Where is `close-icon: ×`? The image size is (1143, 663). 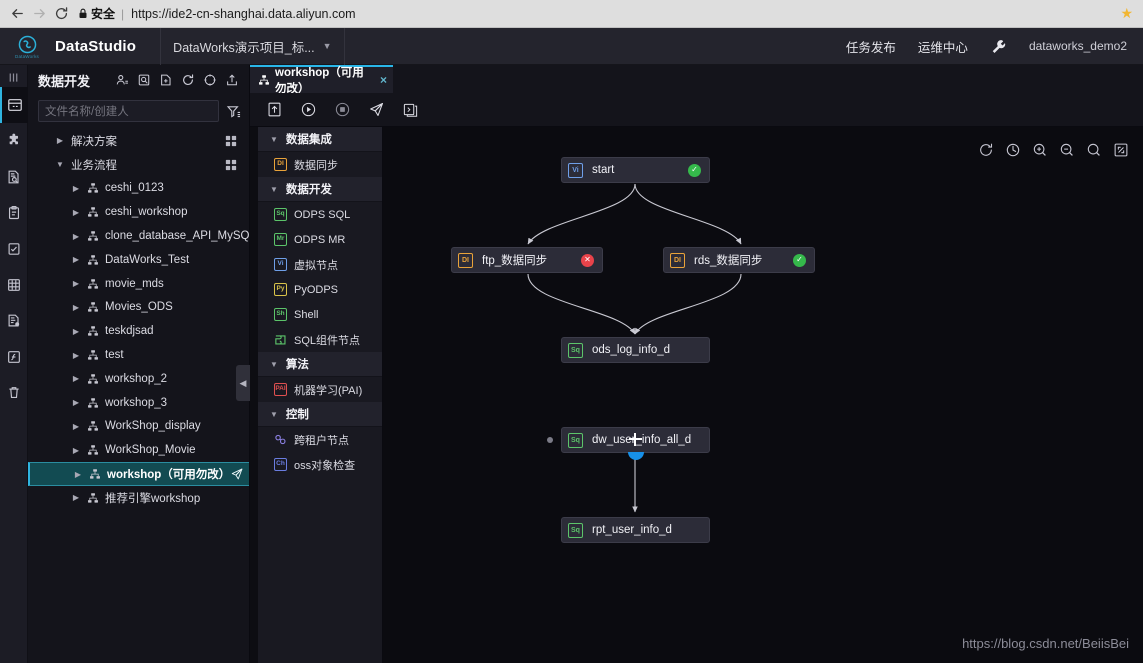
close-icon: × is located at coordinates (383, 80).